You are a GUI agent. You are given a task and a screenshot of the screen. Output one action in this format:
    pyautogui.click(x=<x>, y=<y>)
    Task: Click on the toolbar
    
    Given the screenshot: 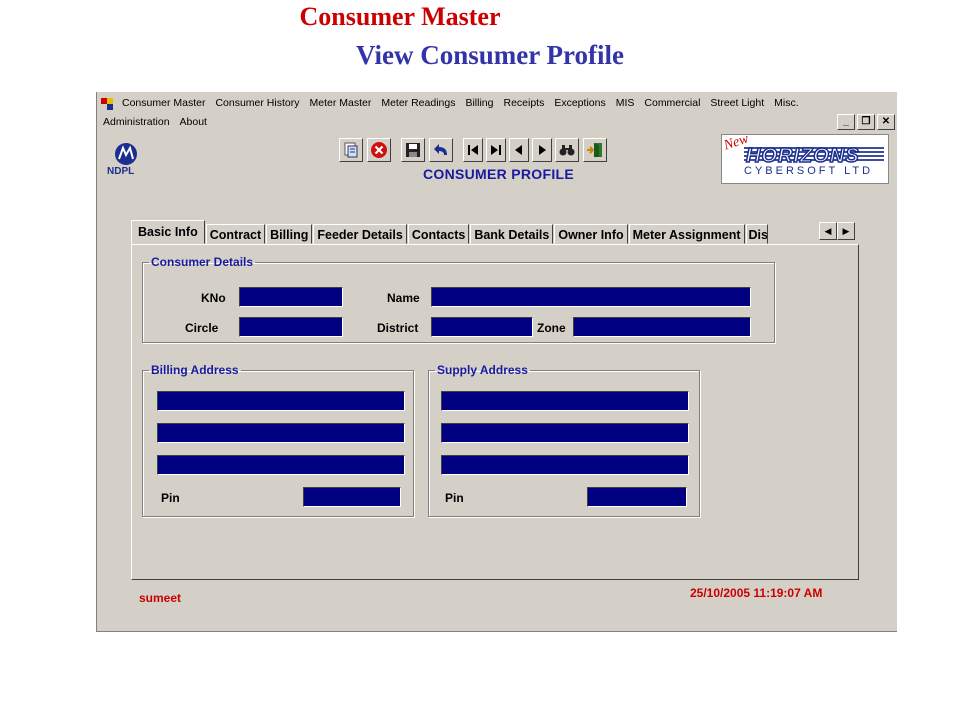 What is the action you would take?
    pyautogui.click(x=475, y=150)
    